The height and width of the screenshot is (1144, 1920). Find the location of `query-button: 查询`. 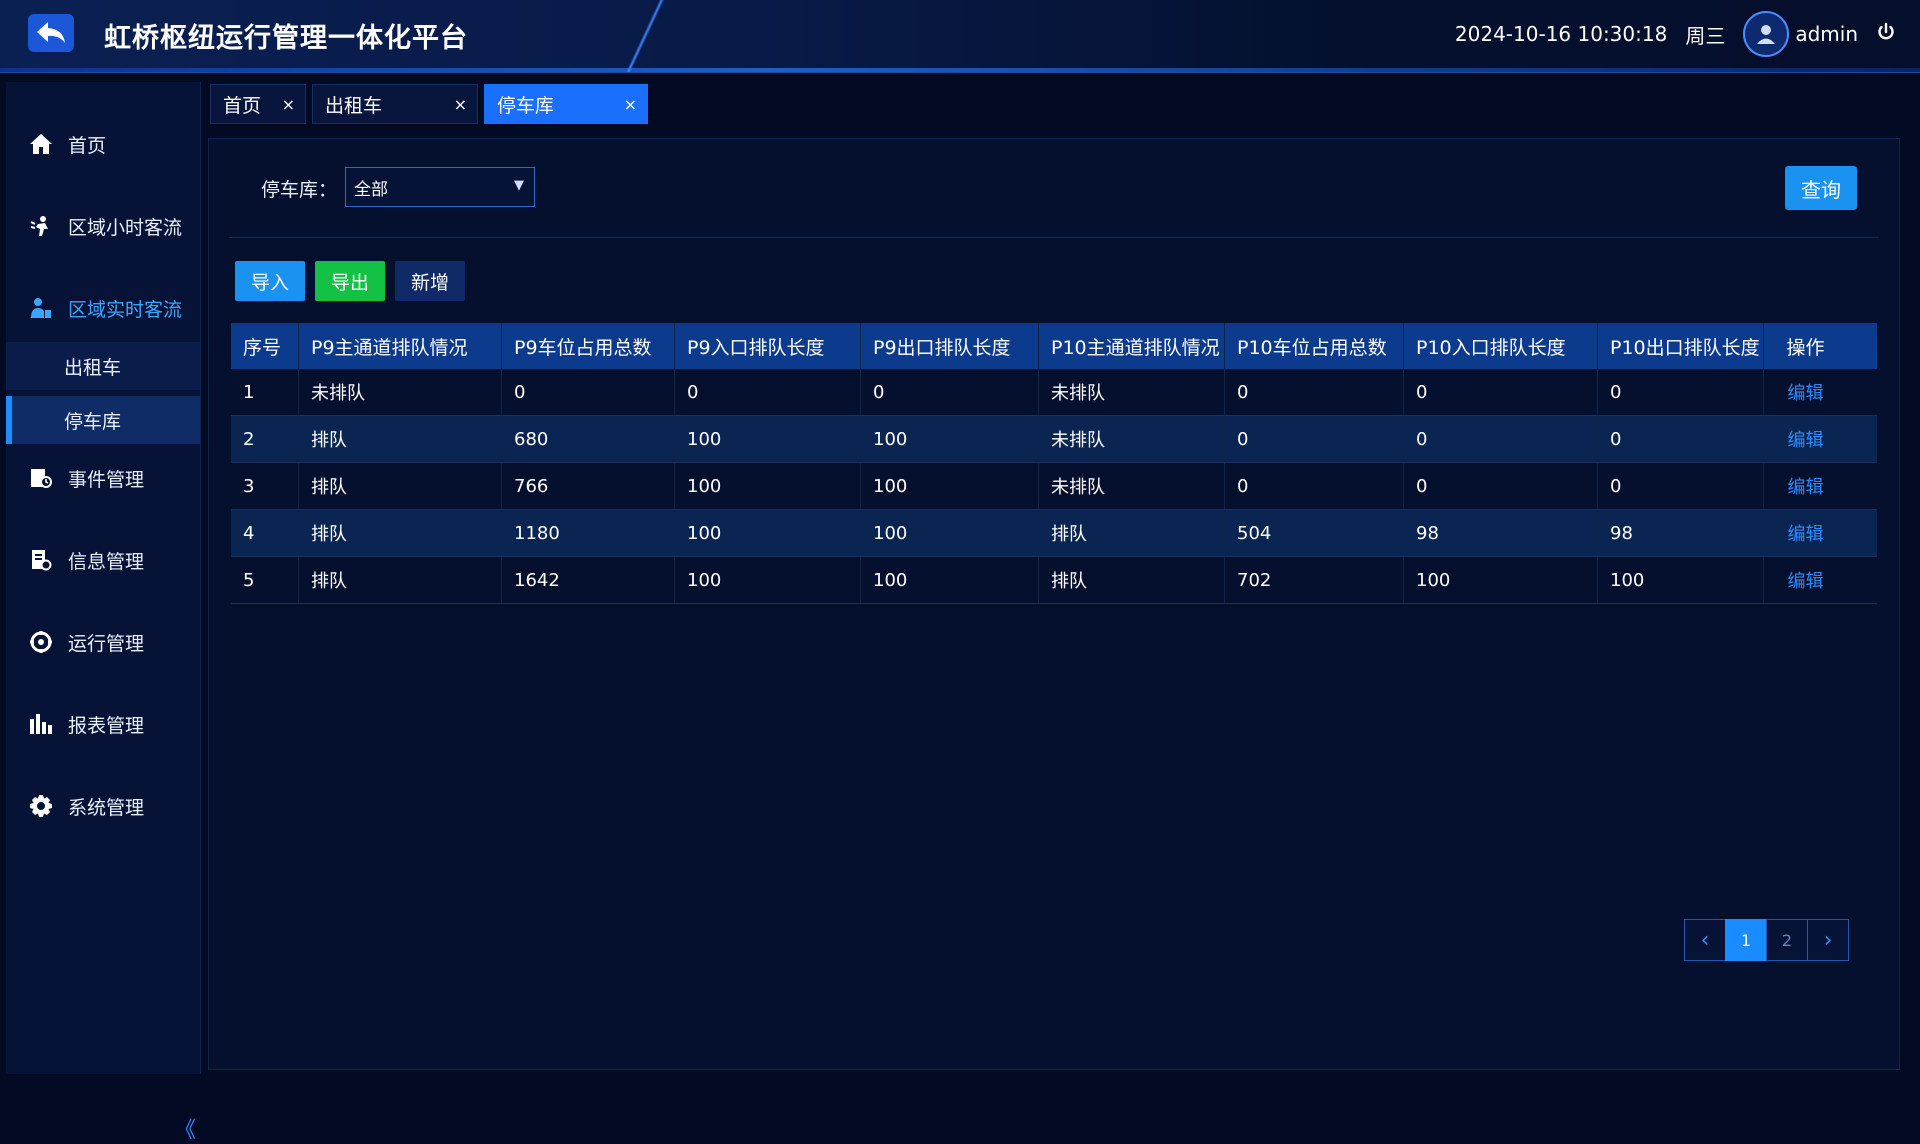

query-button: 查询 is located at coordinates (1821, 188).